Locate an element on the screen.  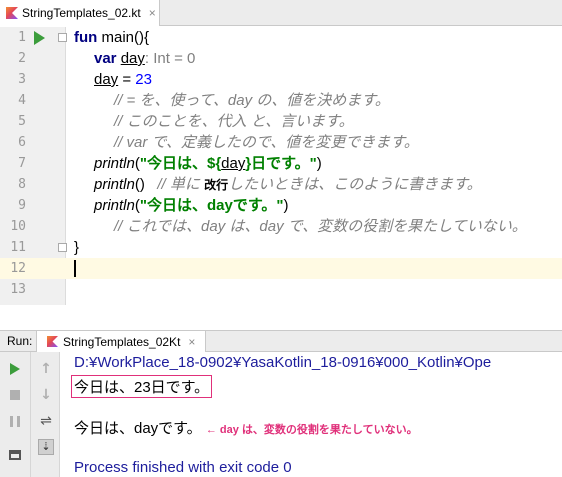
pause-icon is located at coordinates (15, 421).